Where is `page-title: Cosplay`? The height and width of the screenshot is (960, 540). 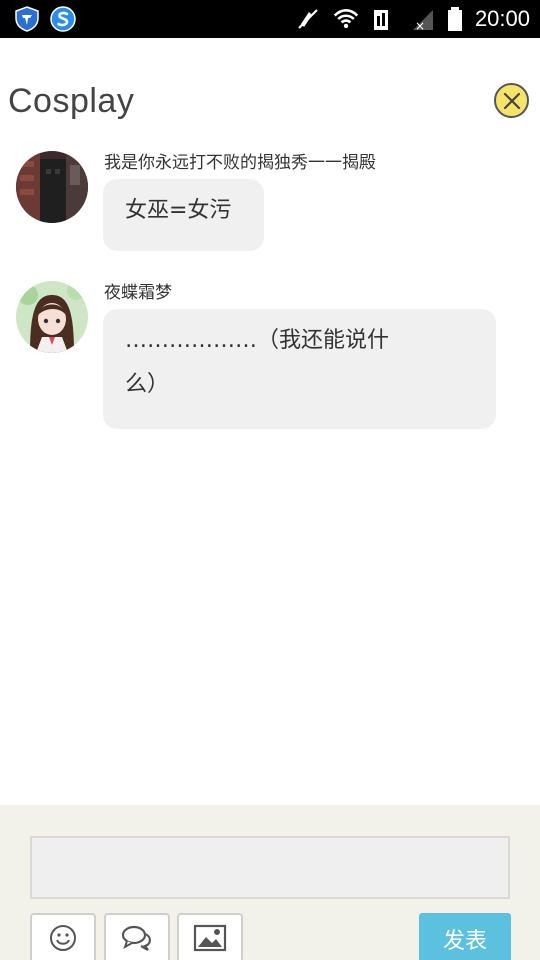
page-title: Cosplay is located at coordinates (71, 101).